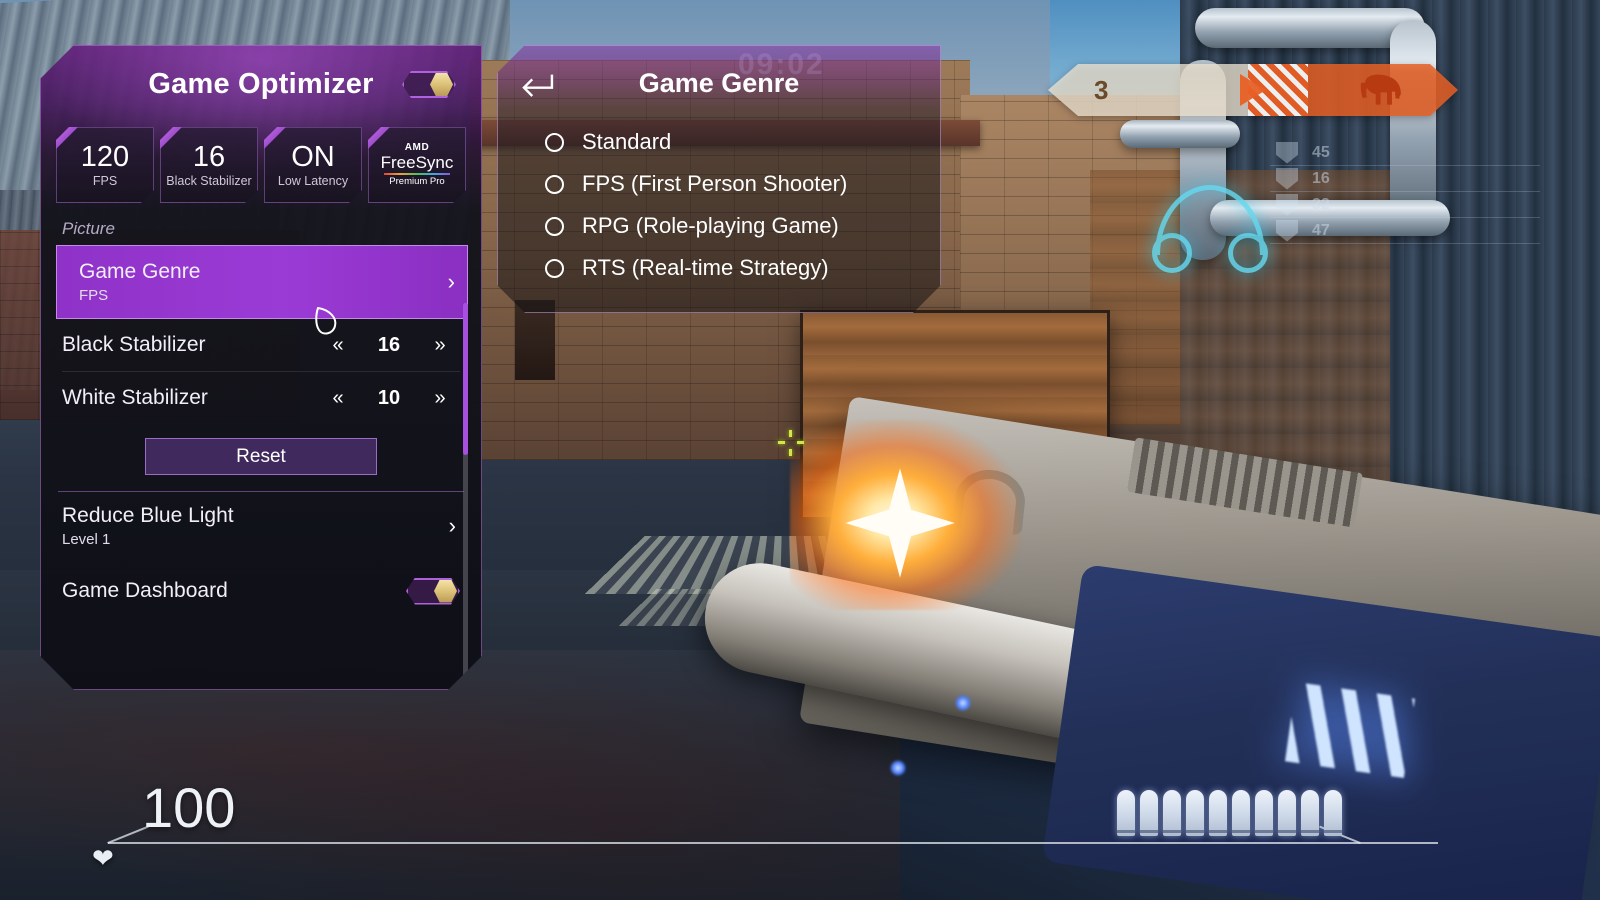 The height and width of the screenshot is (900, 1600). Describe the element at coordinates (433, 591) in the screenshot. I see `game-dashboard-toggle` at that location.